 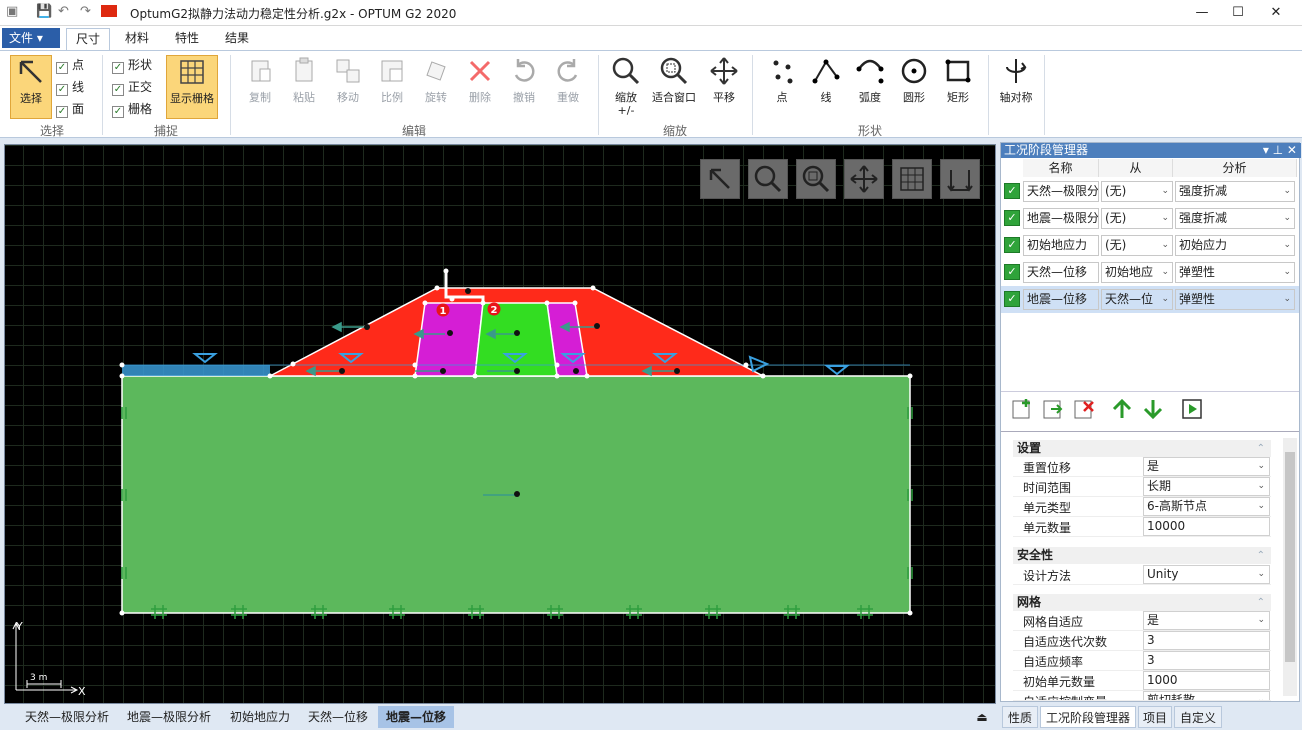 What do you see at coordinates (237, 39) in the screenshot?
I see `tab-results: 结果` at bounding box center [237, 39].